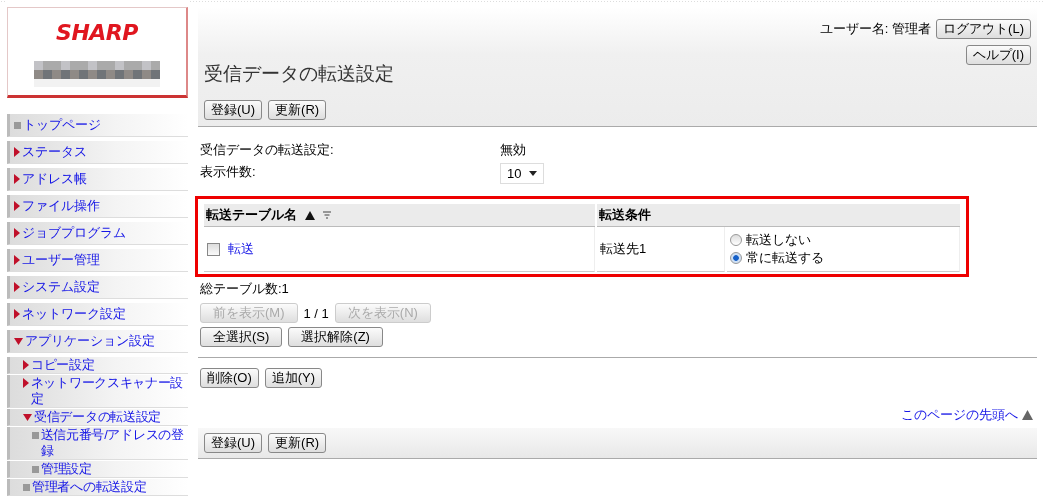 This screenshot has width=1043, height=497. Describe the element at coordinates (233, 110) in the screenshot. I see `header-button: 登録(U)` at that location.